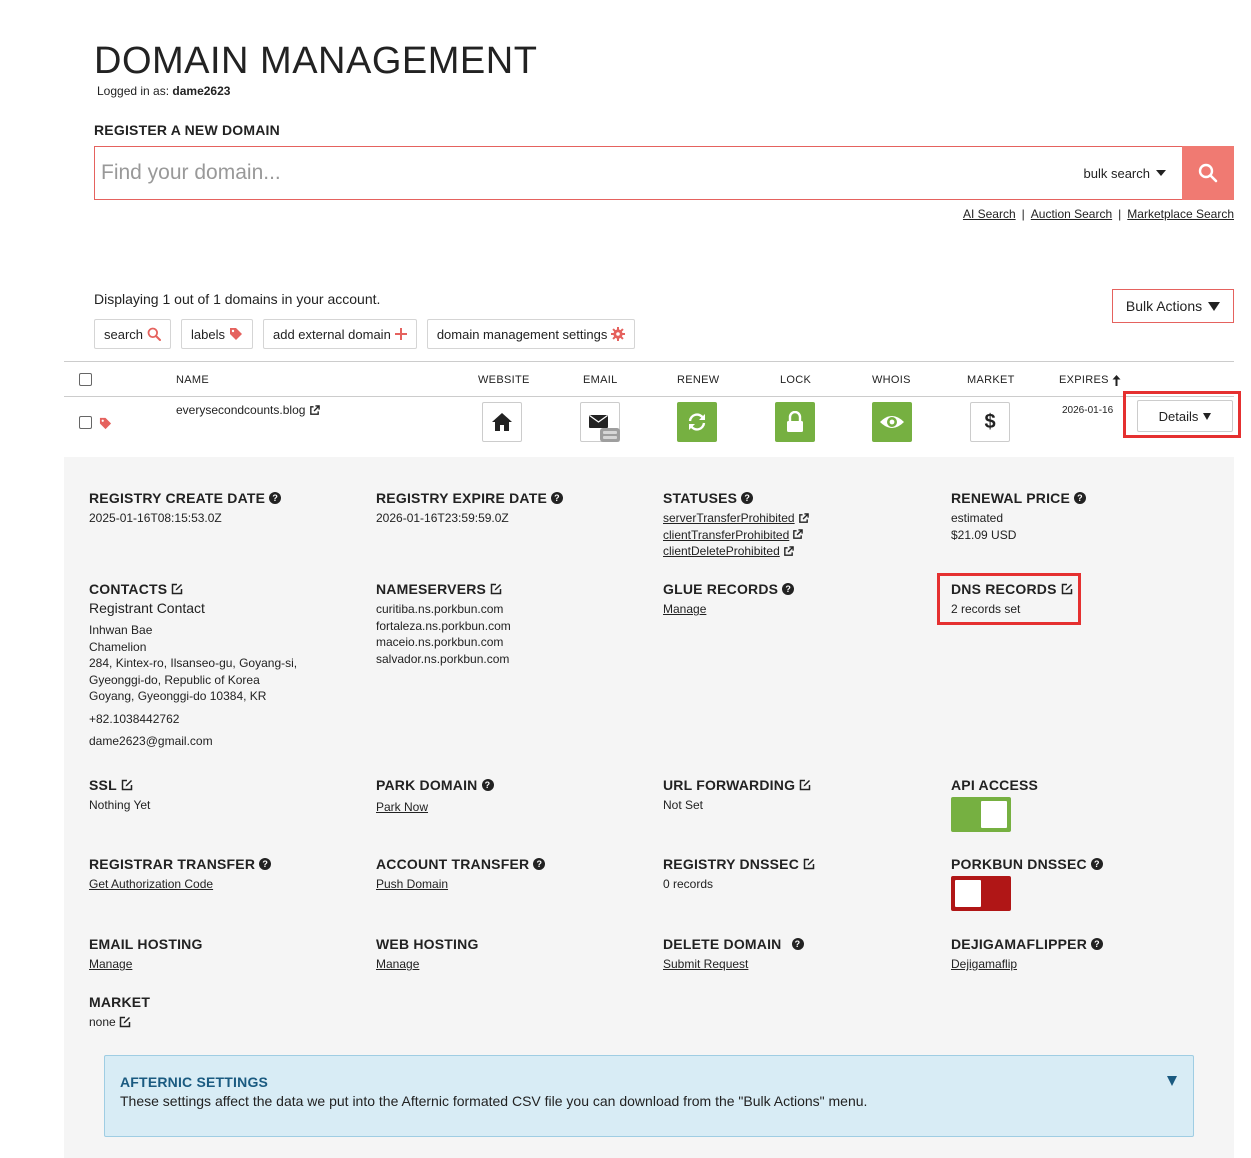 This screenshot has height=1158, width=1251. I want to click on logged-in-label: Logged in as:, so click(133, 91).